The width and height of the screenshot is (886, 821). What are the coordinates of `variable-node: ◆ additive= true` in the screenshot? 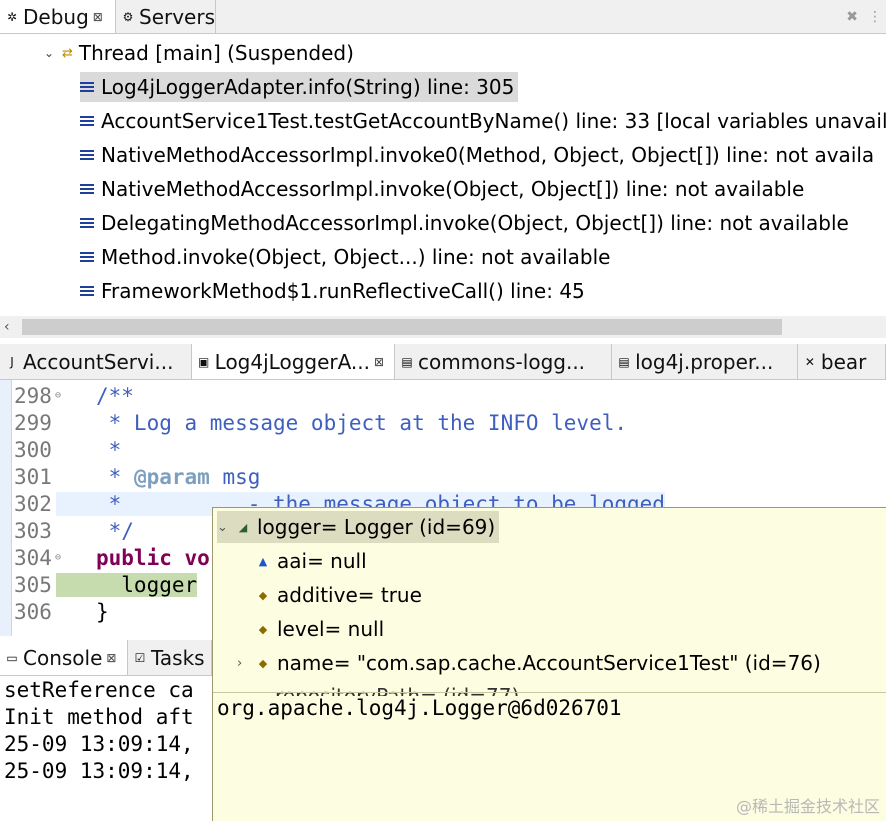 It's located at (329, 595).